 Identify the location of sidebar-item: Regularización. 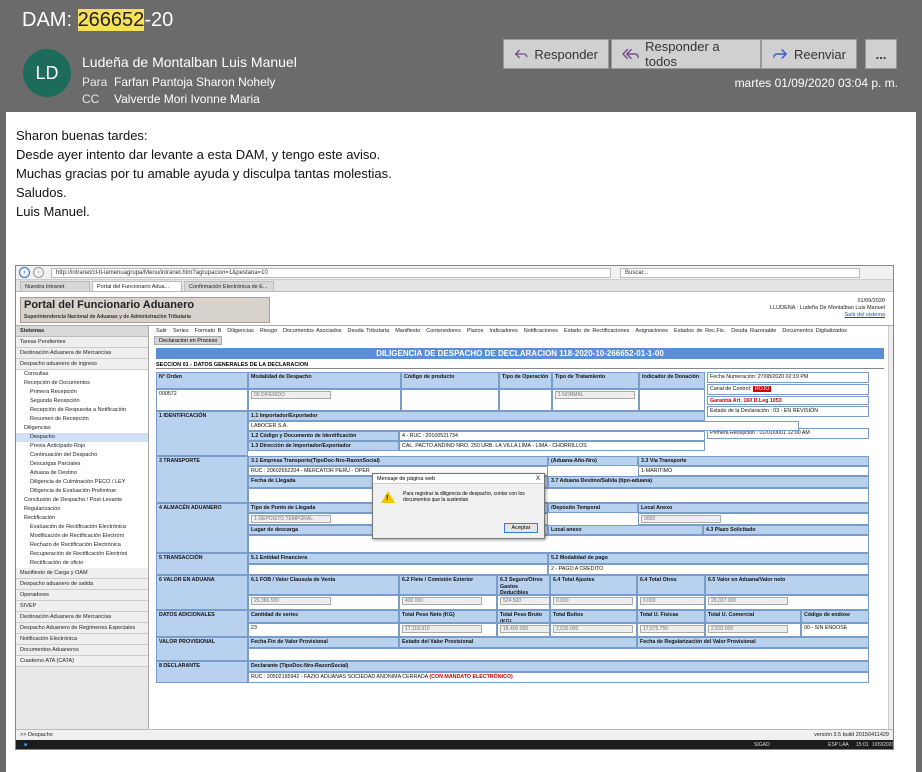
(82, 509).